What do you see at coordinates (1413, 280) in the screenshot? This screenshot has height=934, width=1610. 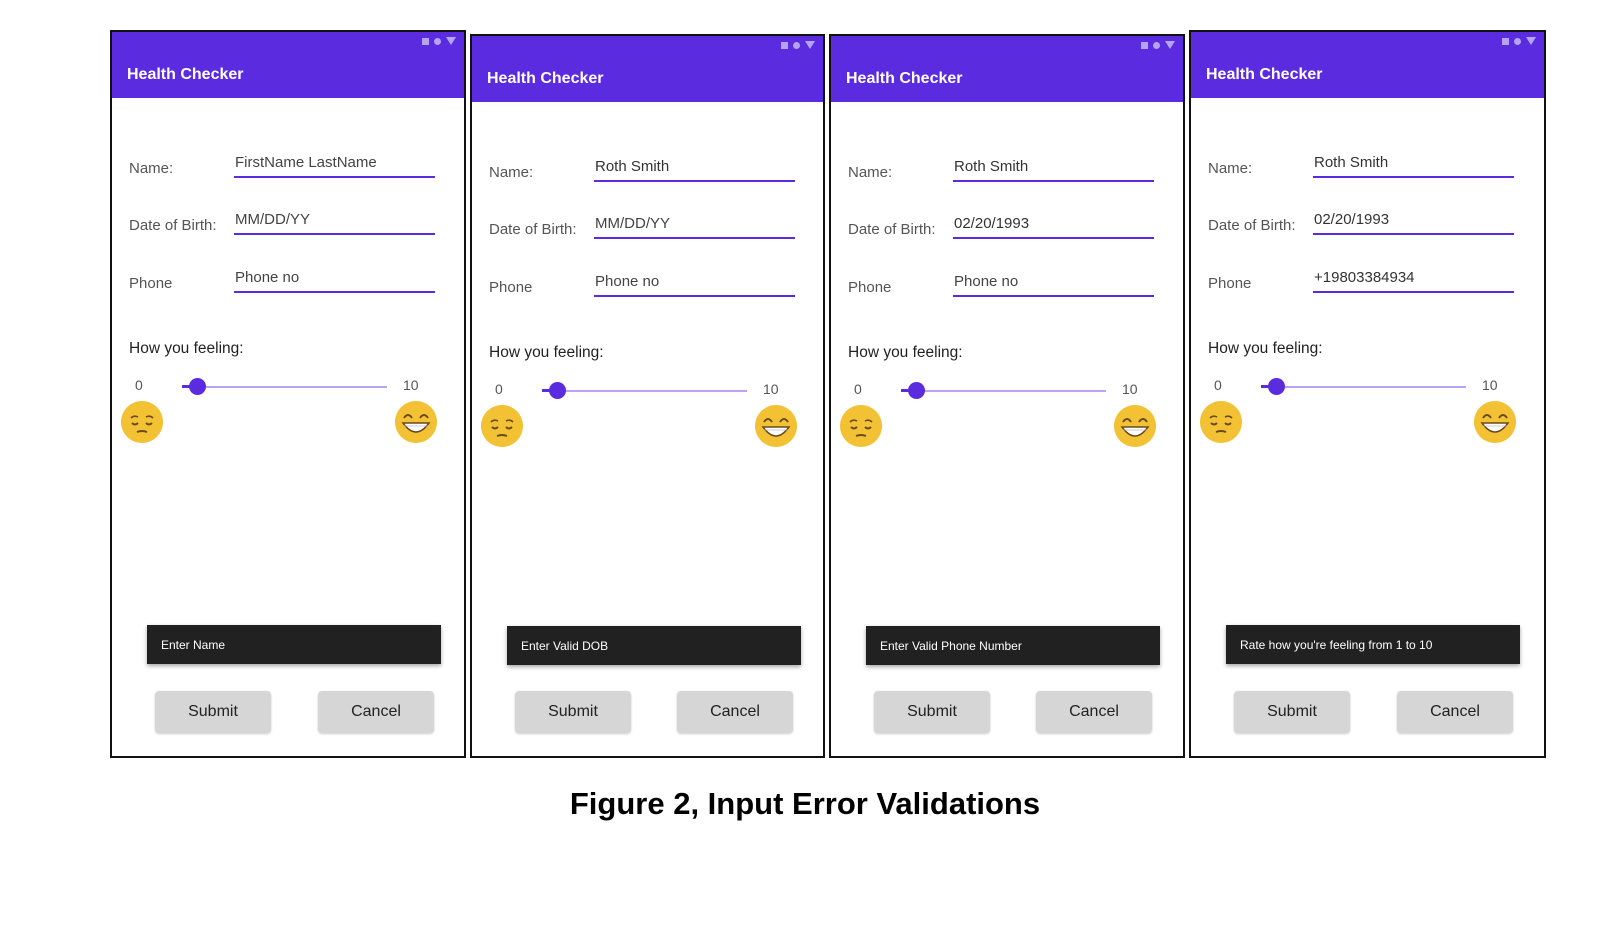 I see `phone-field: +19803384934` at bounding box center [1413, 280].